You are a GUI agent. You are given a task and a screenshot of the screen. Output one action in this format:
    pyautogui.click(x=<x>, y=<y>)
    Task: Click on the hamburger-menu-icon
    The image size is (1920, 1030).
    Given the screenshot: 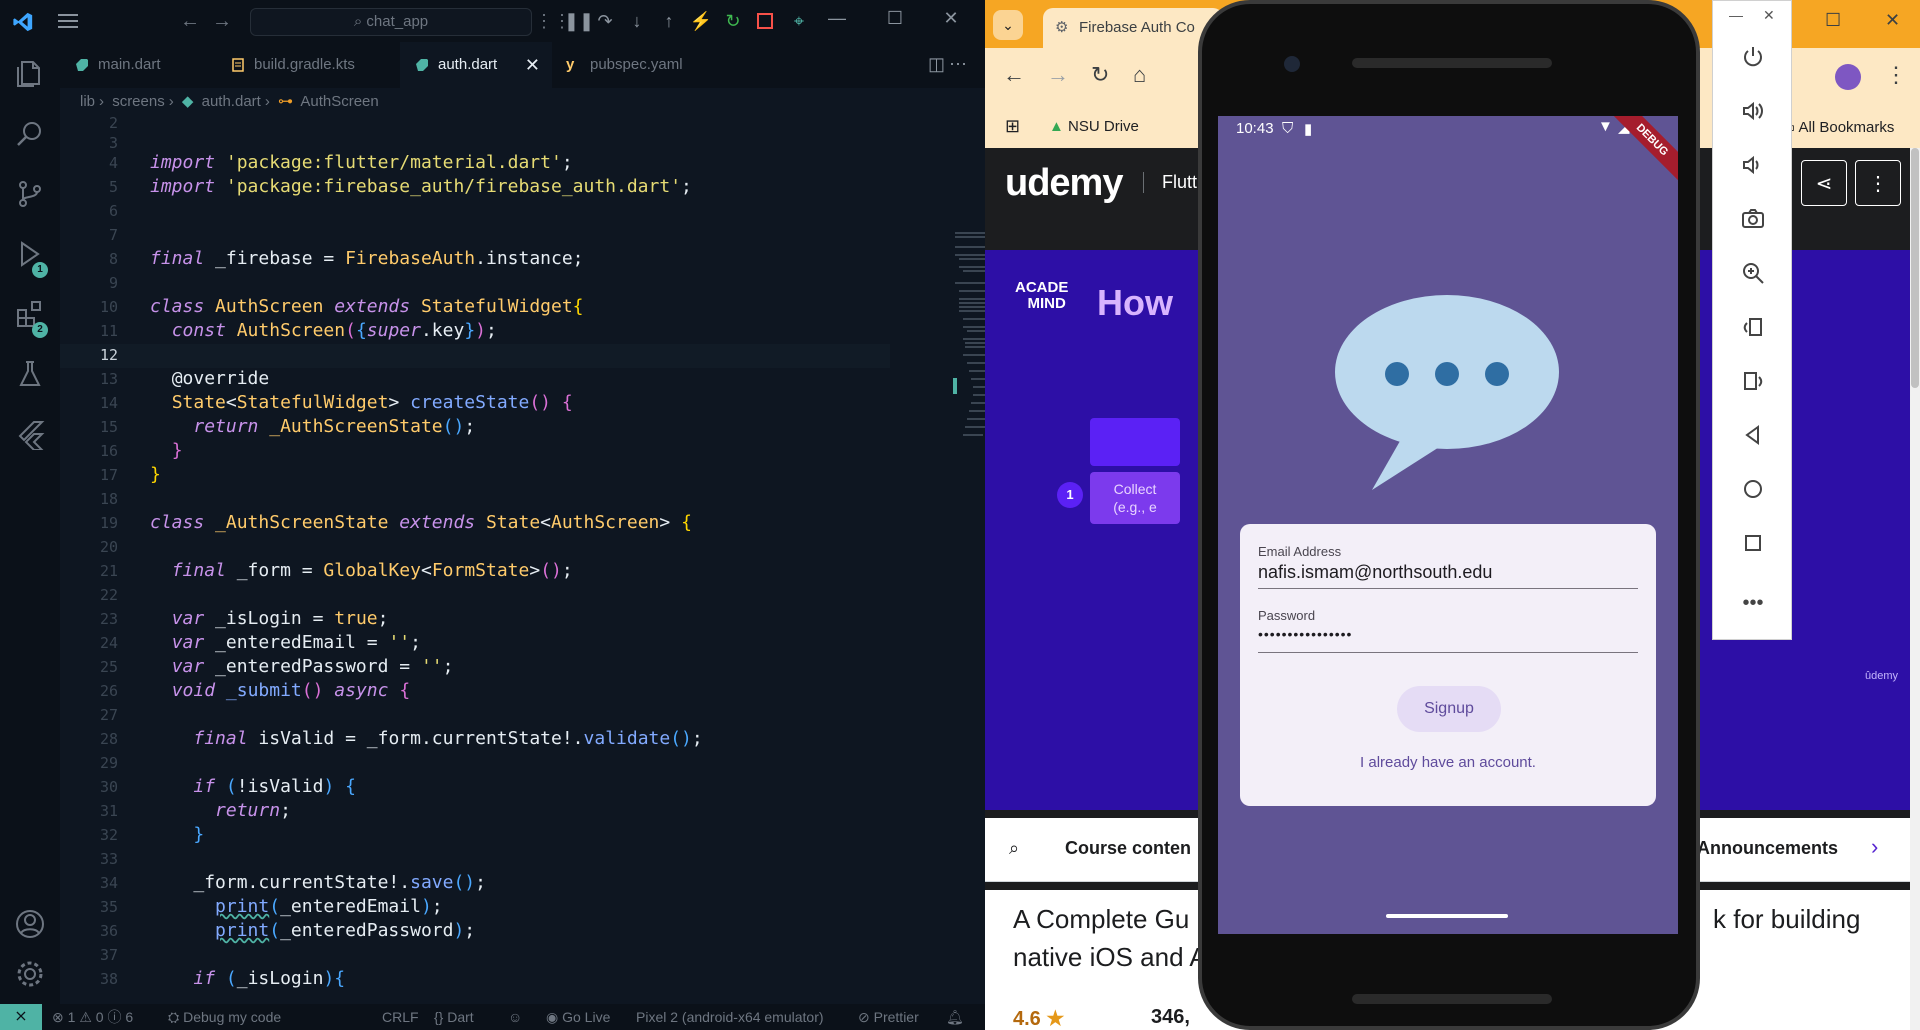 What is the action you would take?
    pyautogui.click(x=68, y=21)
    